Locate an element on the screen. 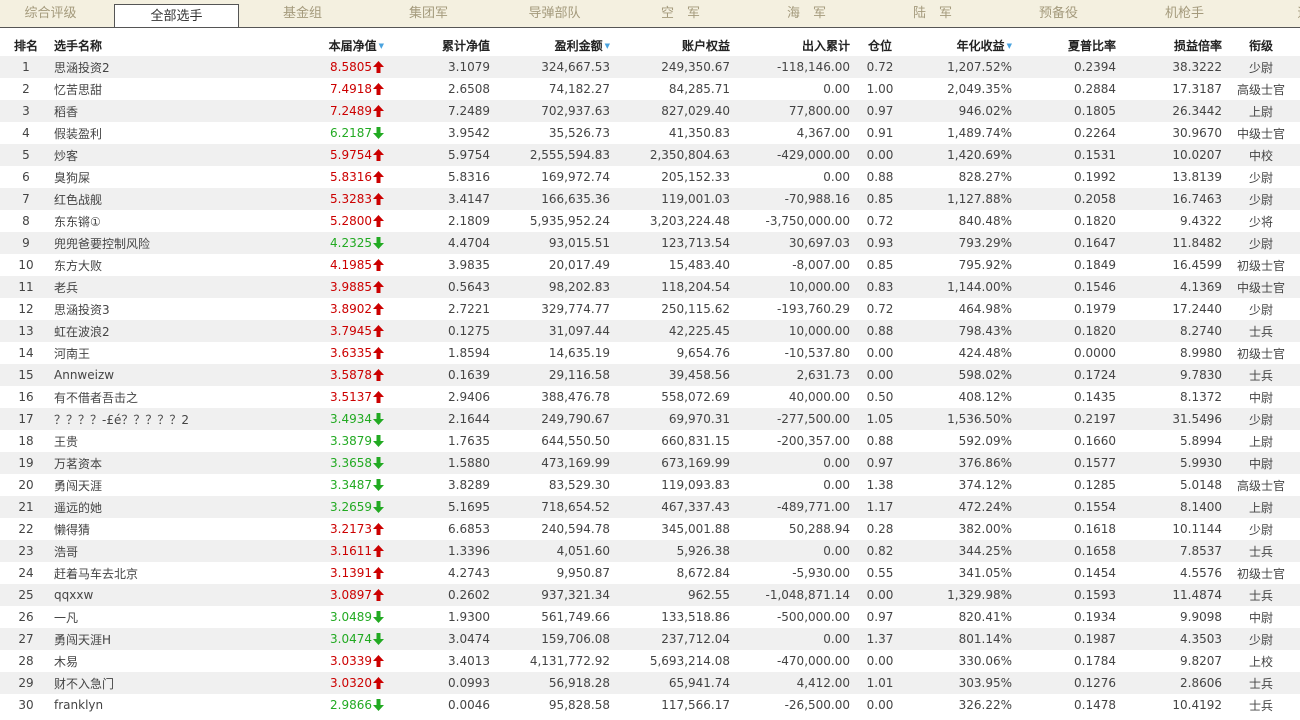 The height and width of the screenshot is (720, 1300). cell-nav: 6.2187 is located at coordinates (324, 133).